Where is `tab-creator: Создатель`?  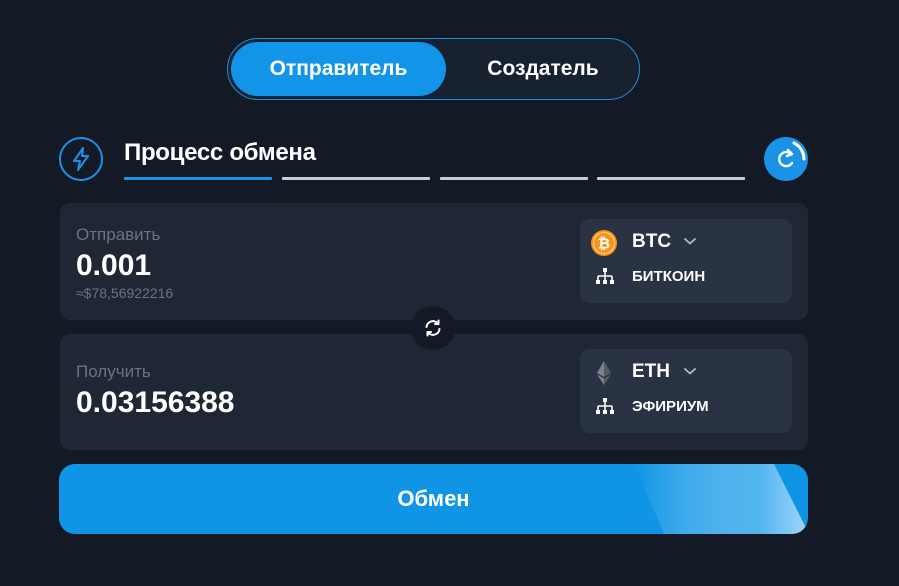 tab-creator: Создатель is located at coordinates (543, 69).